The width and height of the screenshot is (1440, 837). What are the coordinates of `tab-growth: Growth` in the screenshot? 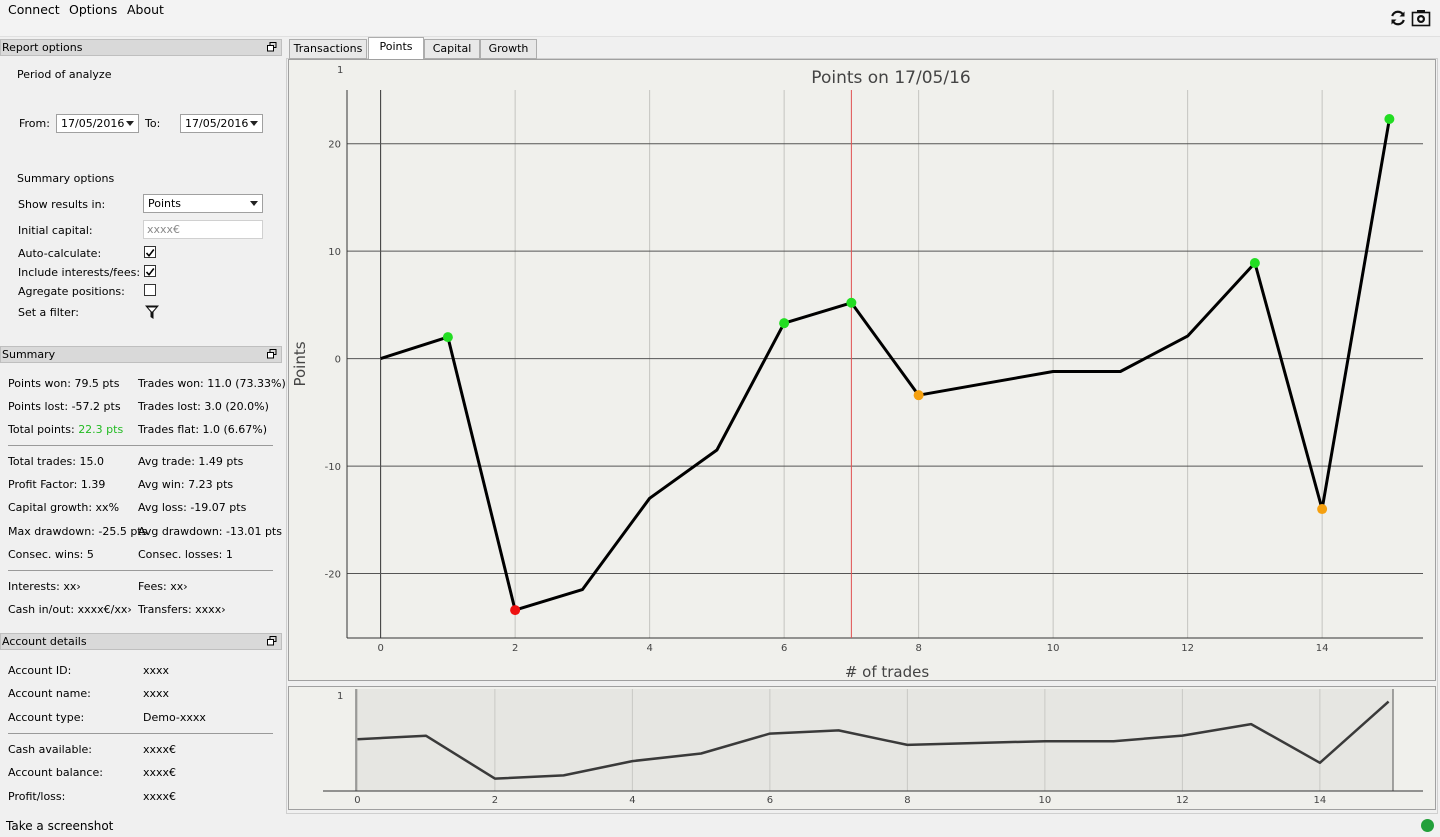 It's located at (508, 49).